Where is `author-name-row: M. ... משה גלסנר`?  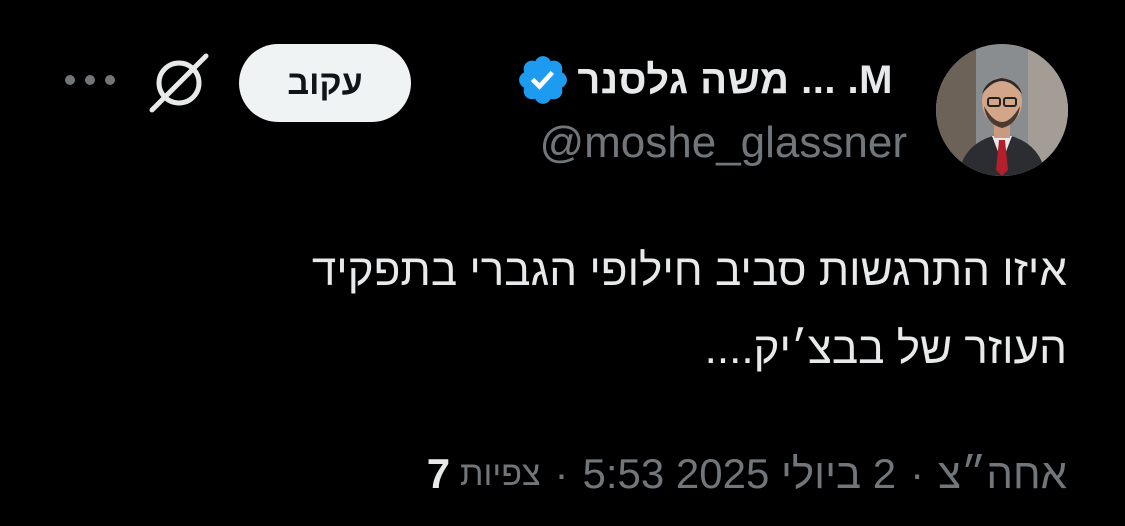
author-name-row: M. ... משה גלסנר is located at coordinates (704, 80).